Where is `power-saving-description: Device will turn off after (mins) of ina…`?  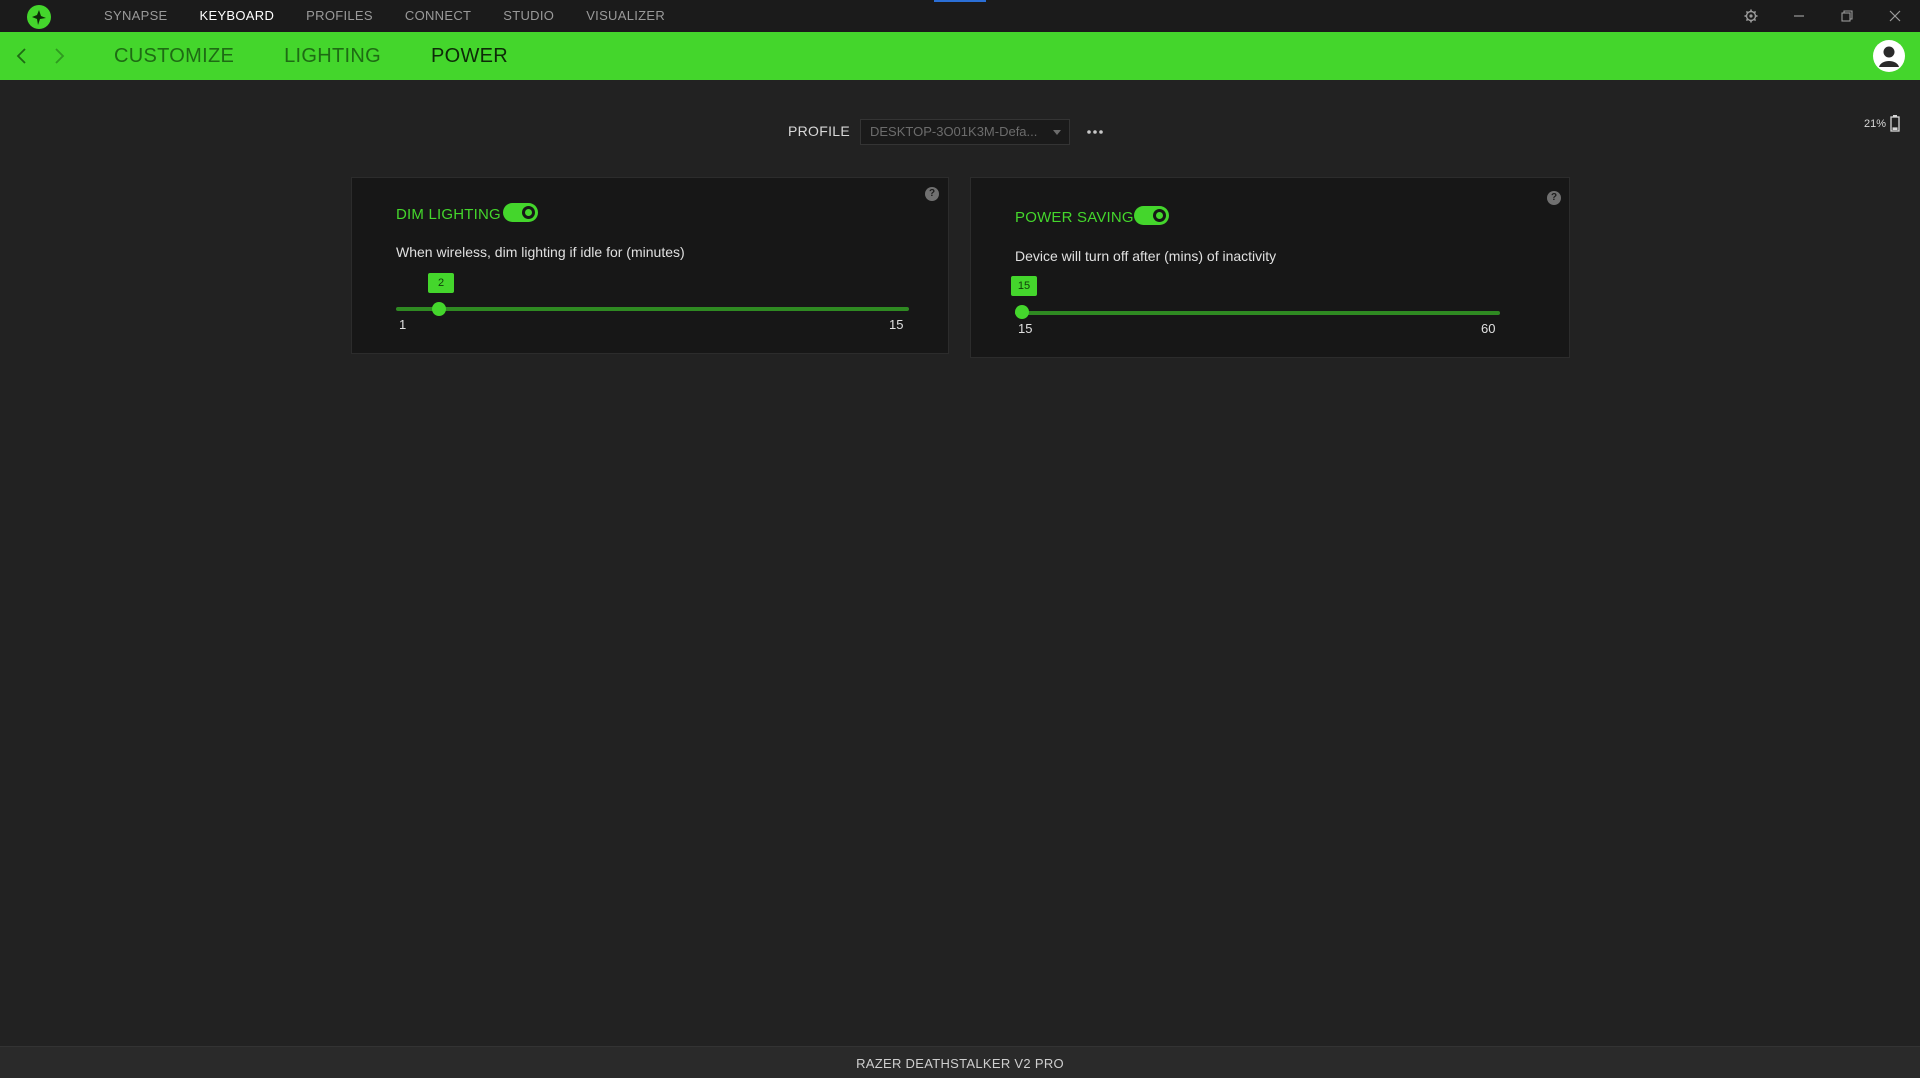 power-saving-description: Device will turn off after (mins) of ina… is located at coordinates (1146, 256).